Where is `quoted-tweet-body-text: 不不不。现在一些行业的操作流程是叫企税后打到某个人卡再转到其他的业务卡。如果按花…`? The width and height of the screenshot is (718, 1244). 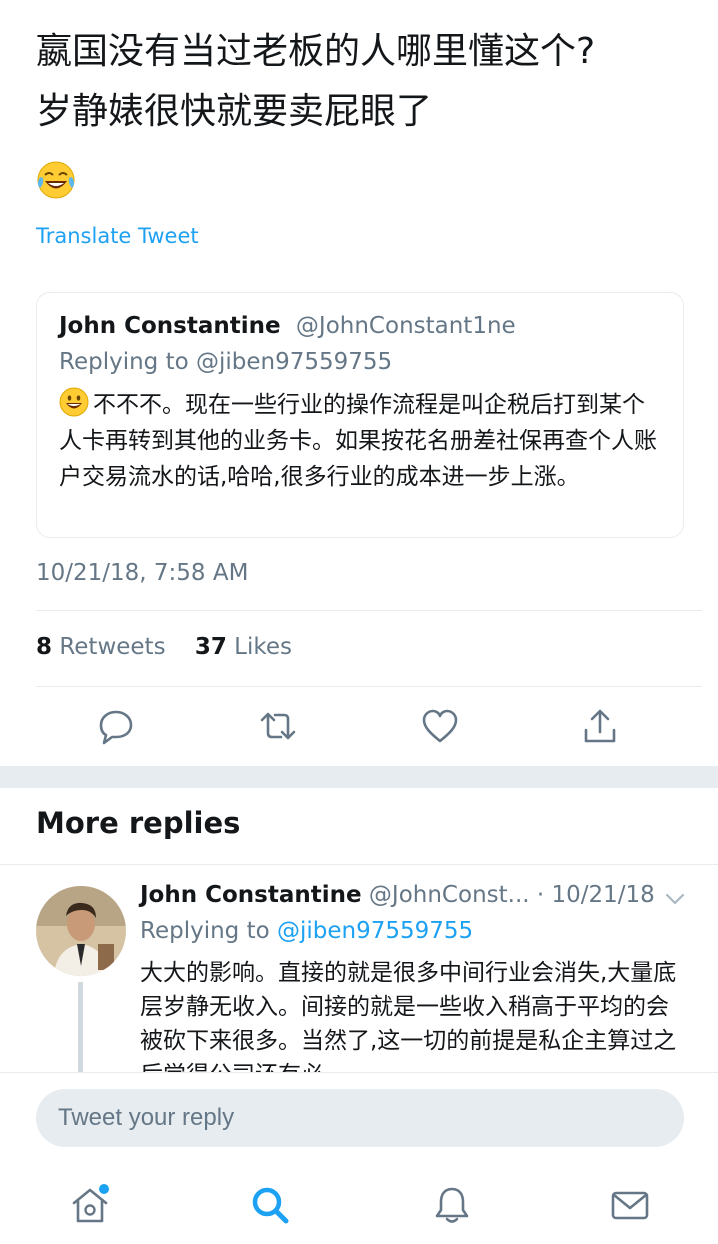
quoted-tweet-body-text: 不不不。现在一些行业的操作流程是叫企税后打到某个人卡再转到其他的业务卡。如果按花… is located at coordinates (358, 441).